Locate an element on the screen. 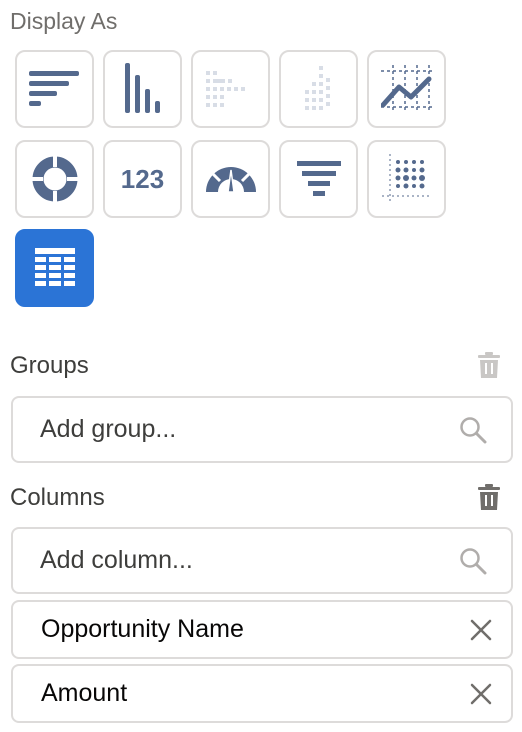  stacked-horizontal-bar-icon is located at coordinates (225, 89).